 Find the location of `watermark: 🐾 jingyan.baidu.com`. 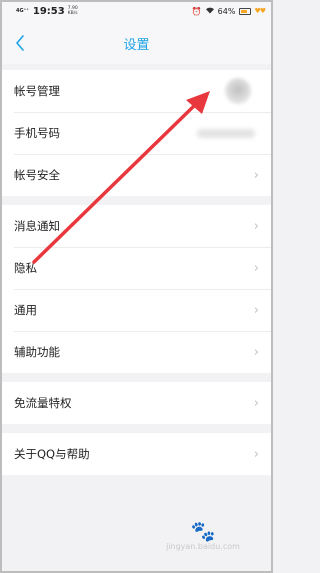

watermark: 🐾 jingyan.baidu.com is located at coordinates (203, 541).